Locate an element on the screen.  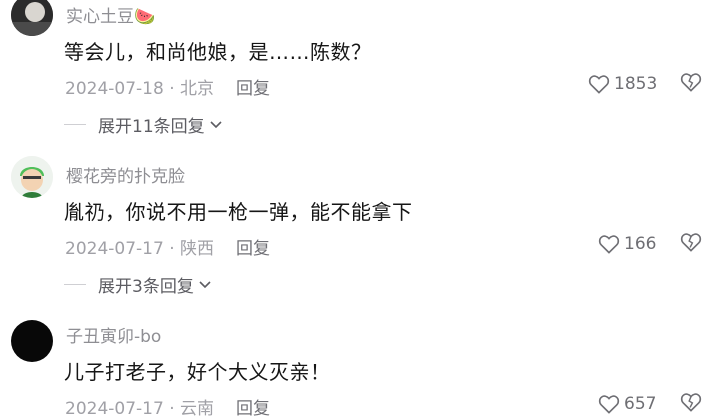
comment-text: 儿子打老子，好个大义灭亲！ is located at coordinates (197, 372).